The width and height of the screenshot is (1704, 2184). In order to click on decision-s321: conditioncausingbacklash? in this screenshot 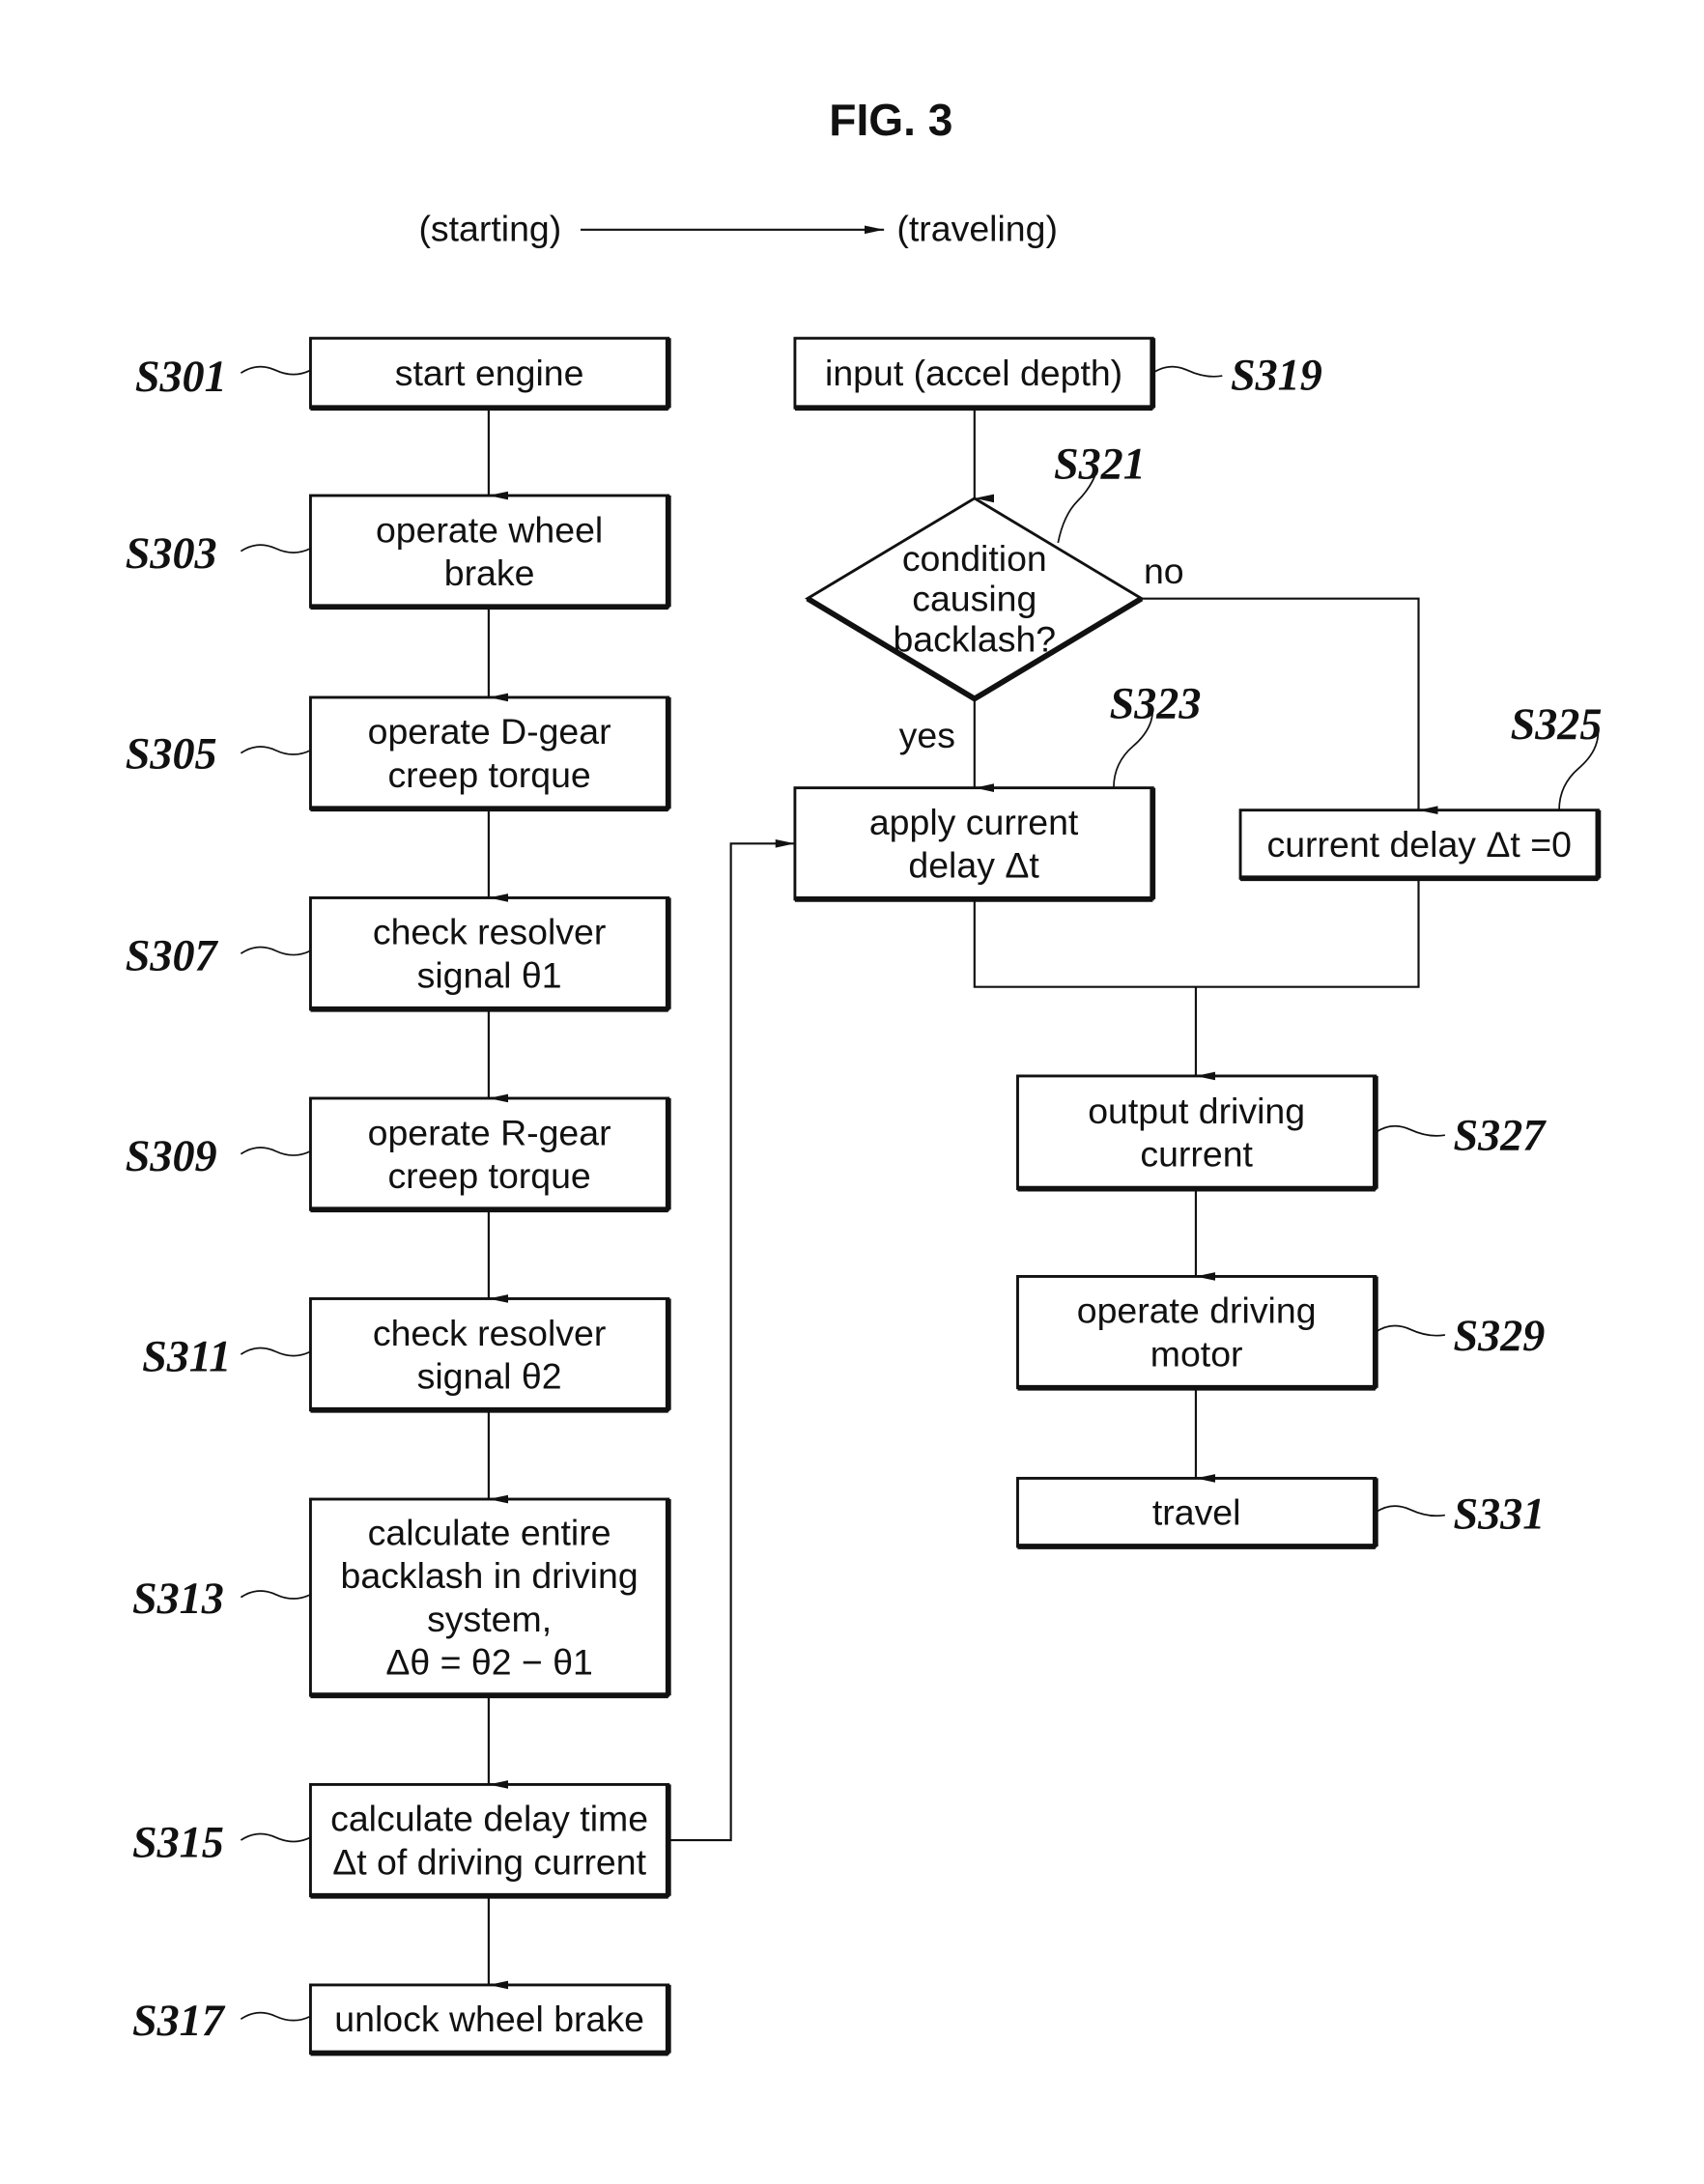, I will do `click(975, 599)`.